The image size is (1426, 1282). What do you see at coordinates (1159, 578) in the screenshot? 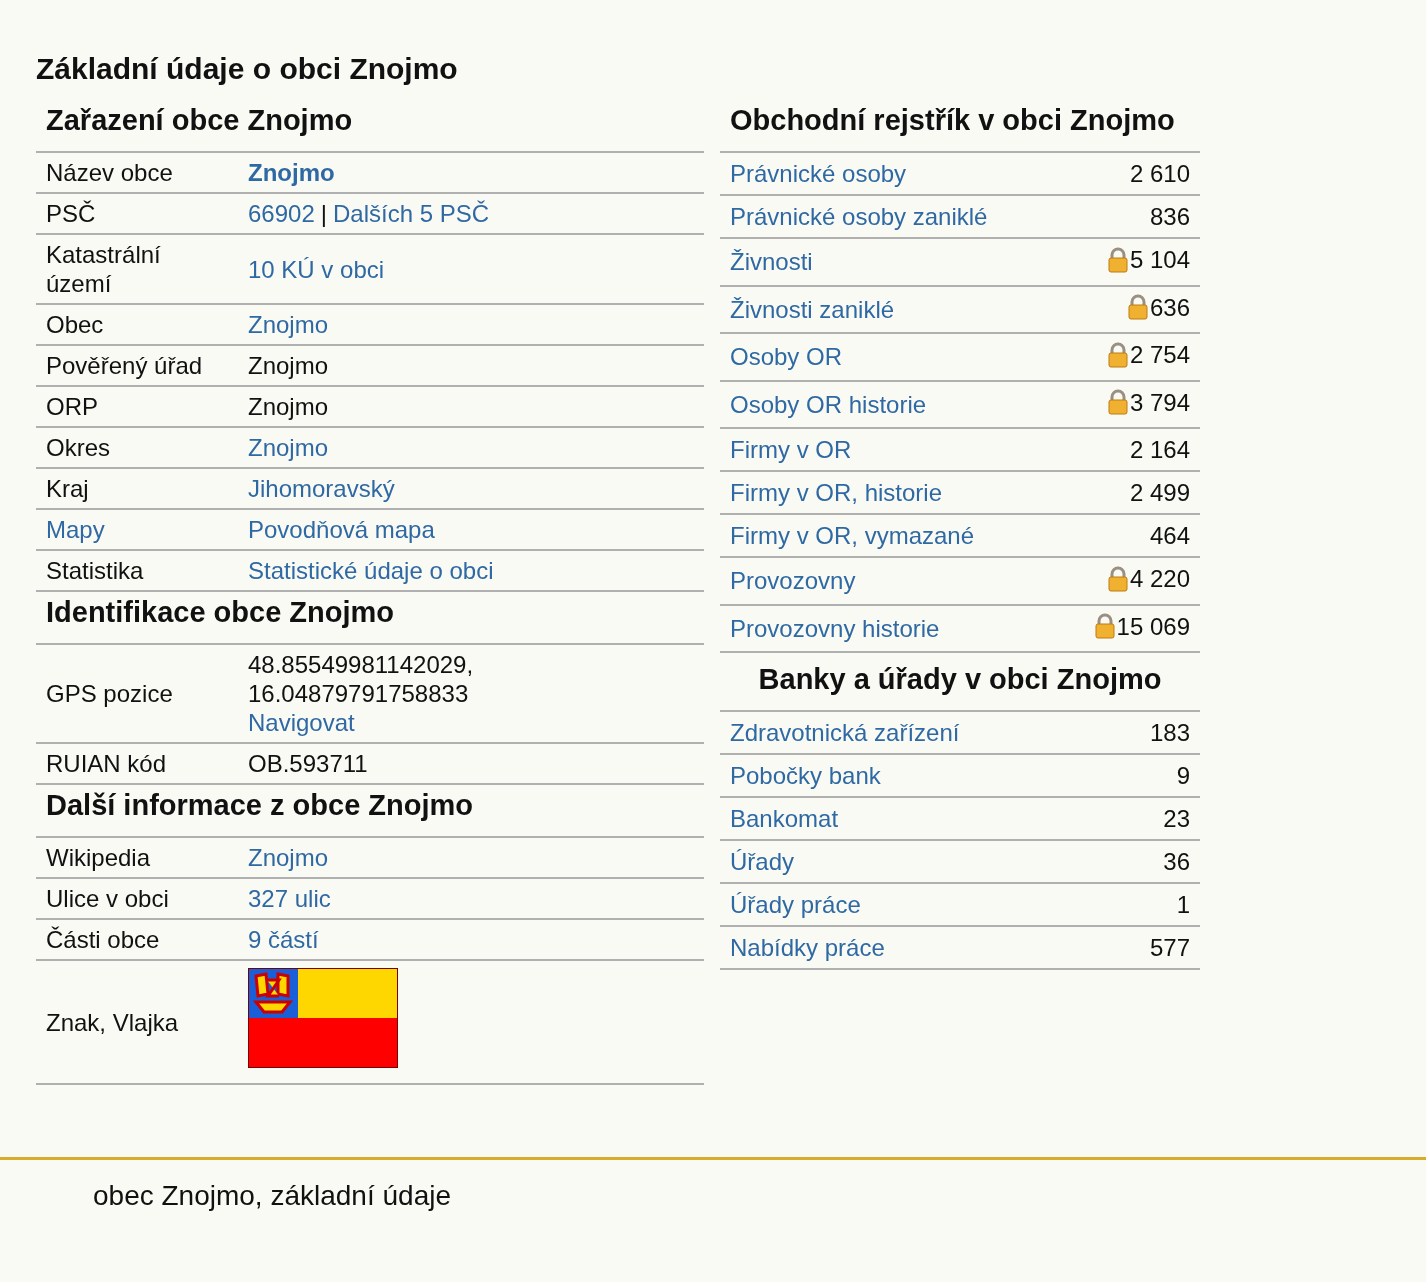
I see `count-value: 4 220` at bounding box center [1159, 578].